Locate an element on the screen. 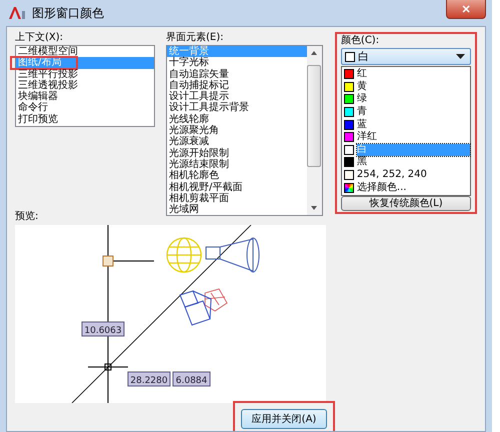 This screenshot has width=500, height=432. restore-colors-button: 恢复传统颜色(L) is located at coordinates (406, 203).